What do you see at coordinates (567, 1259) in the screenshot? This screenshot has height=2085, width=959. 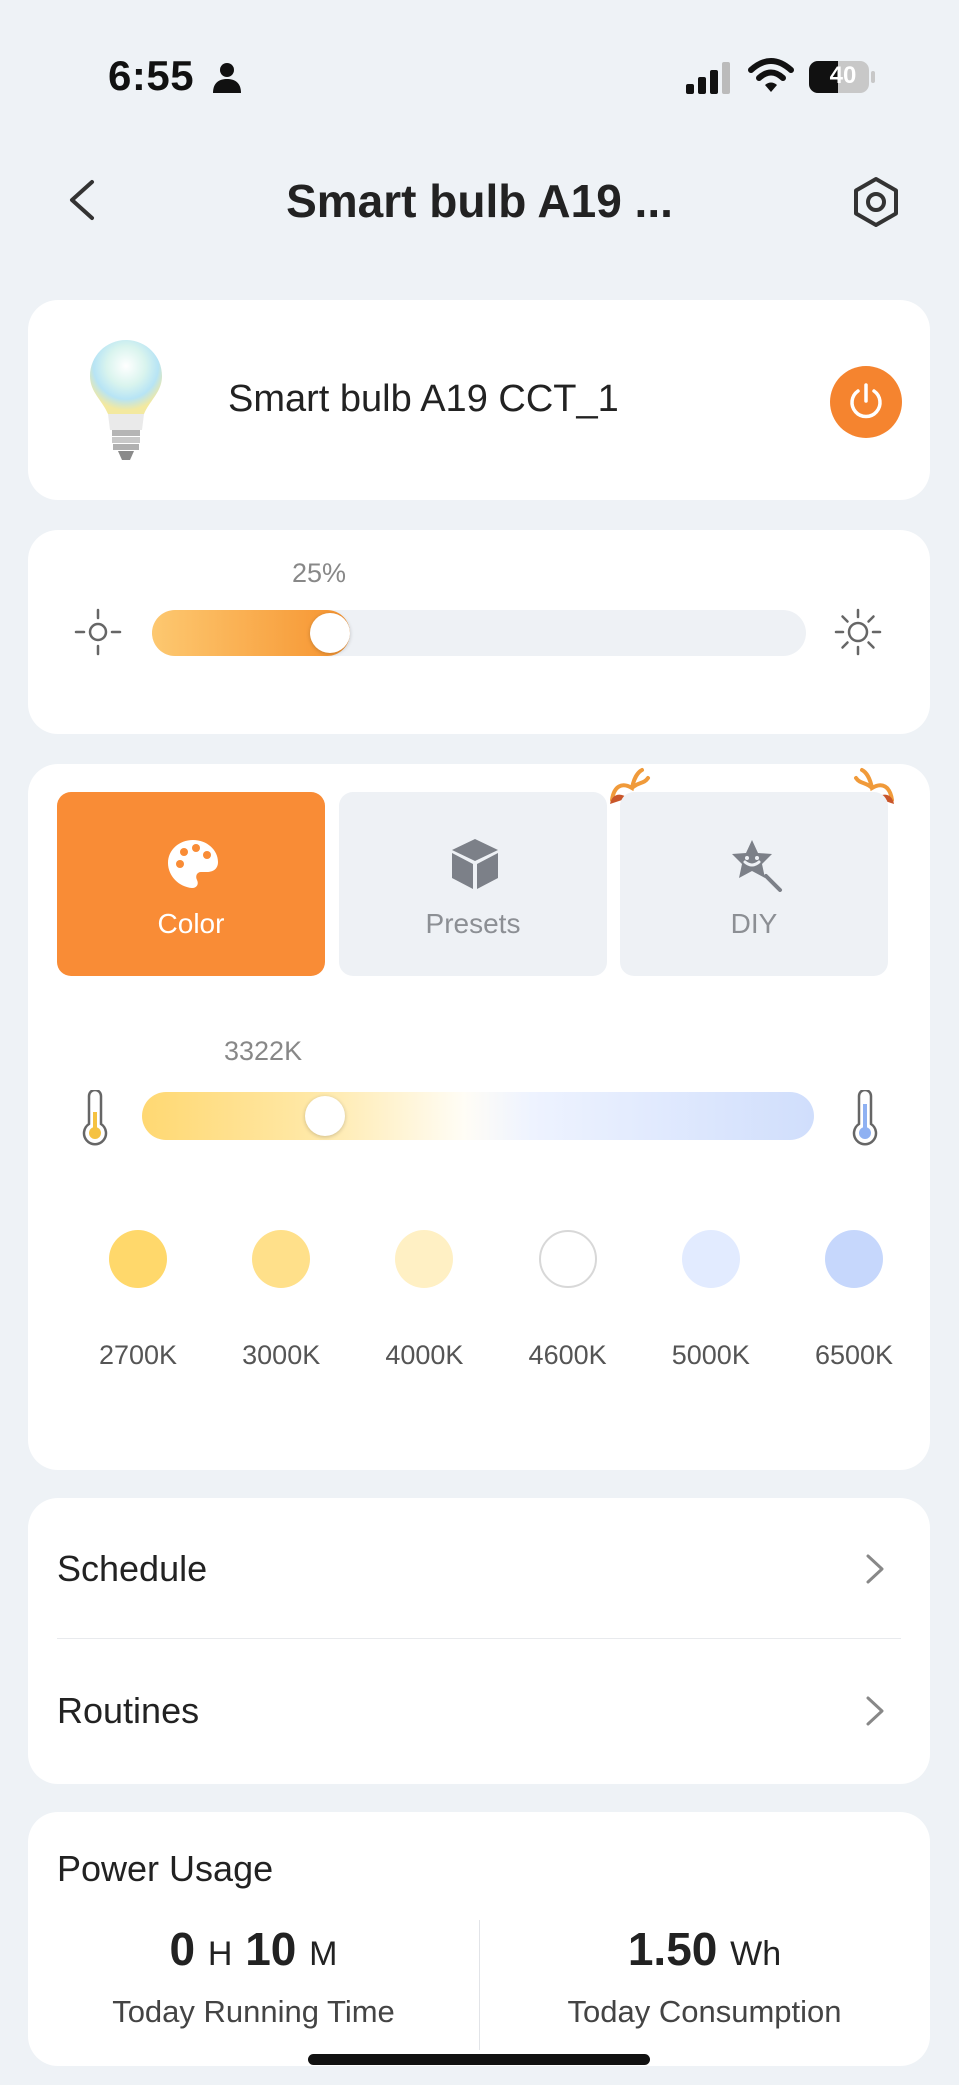 I see `preset-swatch-4600k` at bounding box center [567, 1259].